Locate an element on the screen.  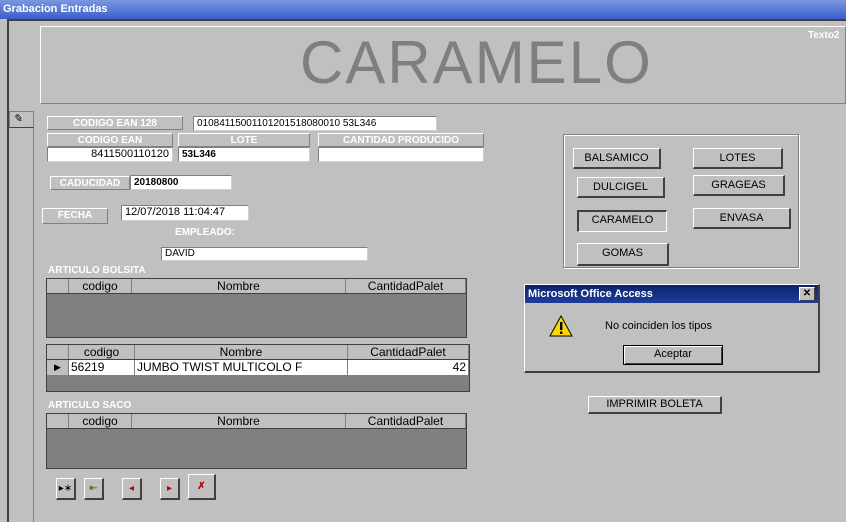
bolsita-grid-header: codigo Nombre CantidadPalet is located at coordinates (256, 286).